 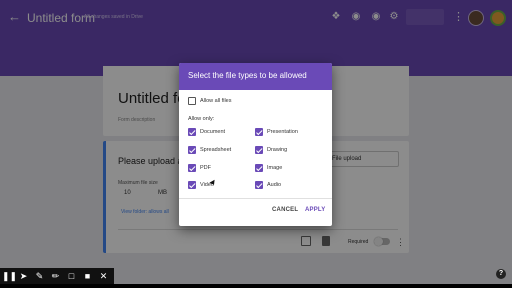 I want to click on document-checkbox, so click(x=192, y=132).